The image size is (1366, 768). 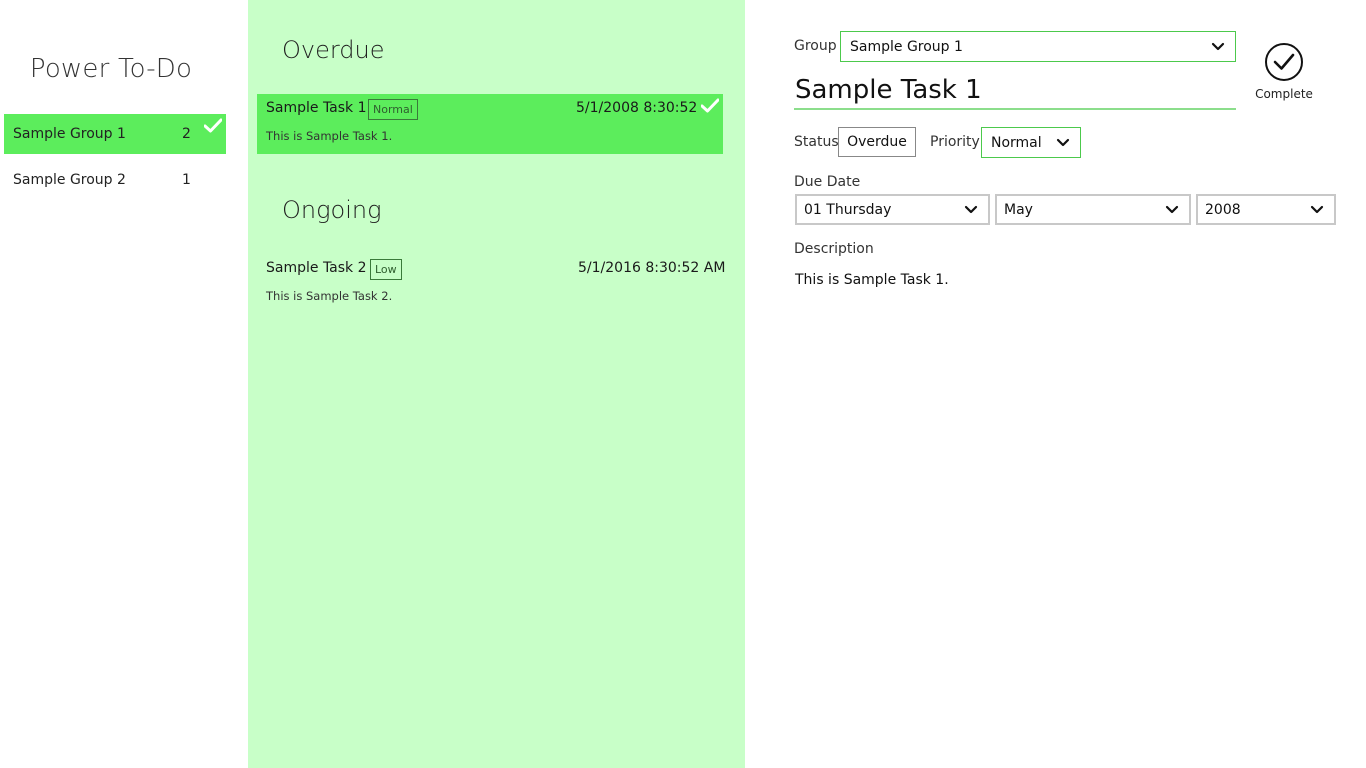 What do you see at coordinates (906, 46) in the screenshot?
I see `group-select-value: Sample Group 1` at bounding box center [906, 46].